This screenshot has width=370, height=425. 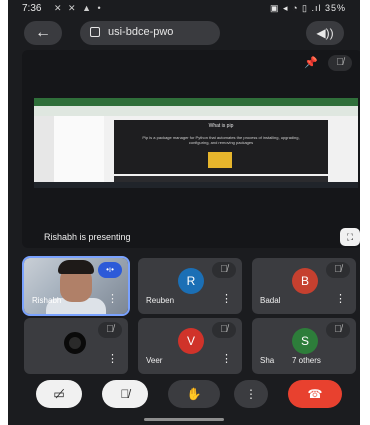 I want to click on avatar: V, so click(x=191, y=341).